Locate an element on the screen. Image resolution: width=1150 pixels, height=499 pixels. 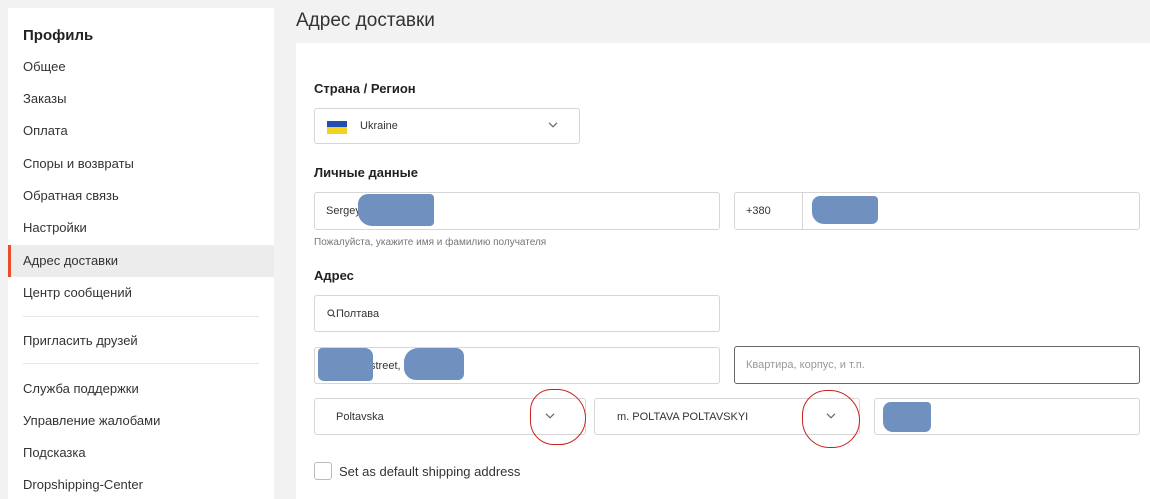
street-value: street, is located at coordinates (385, 365).